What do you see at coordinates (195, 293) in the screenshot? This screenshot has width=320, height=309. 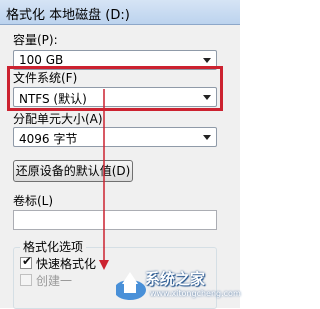 I see `watermark-url: www.xitongcheng.com` at bounding box center [195, 293].